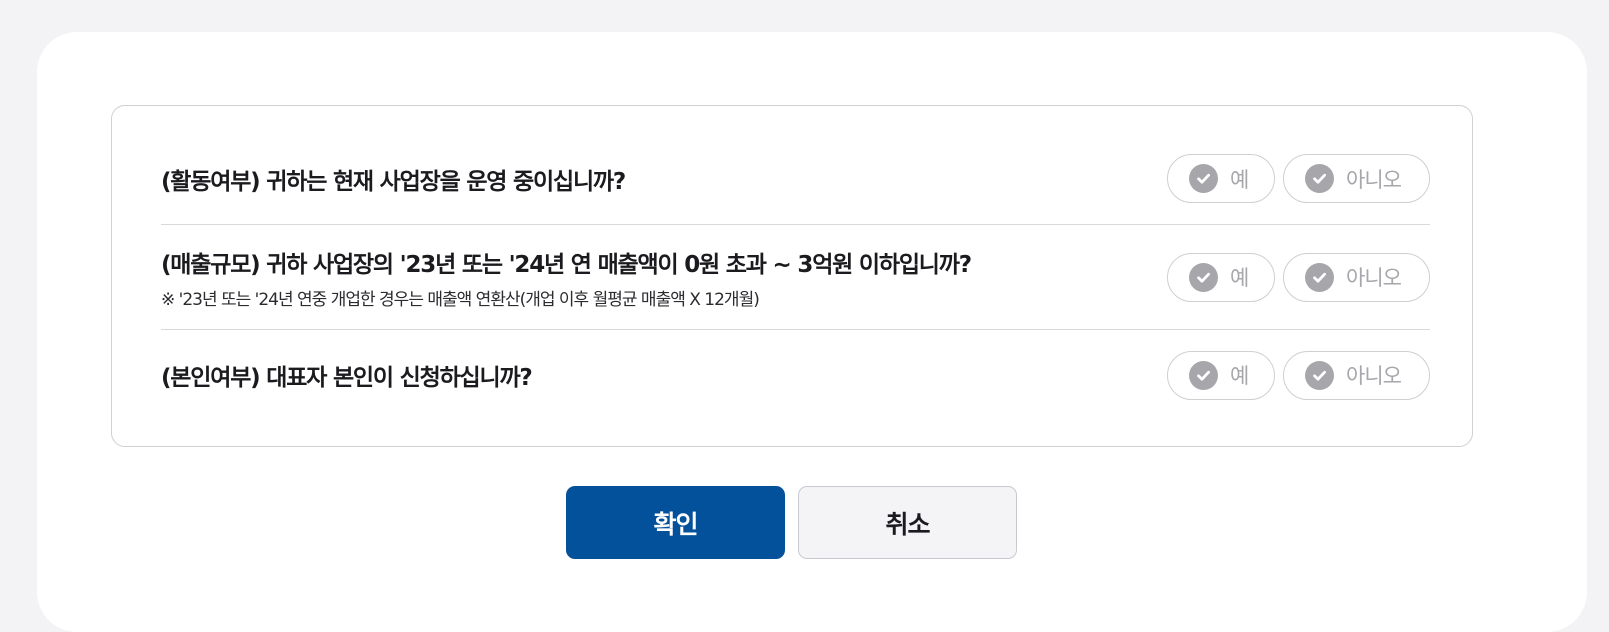  What do you see at coordinates (907, 522) in the screenshot?
I see `cancel-button: 취소` at bounding box center [907, 522].